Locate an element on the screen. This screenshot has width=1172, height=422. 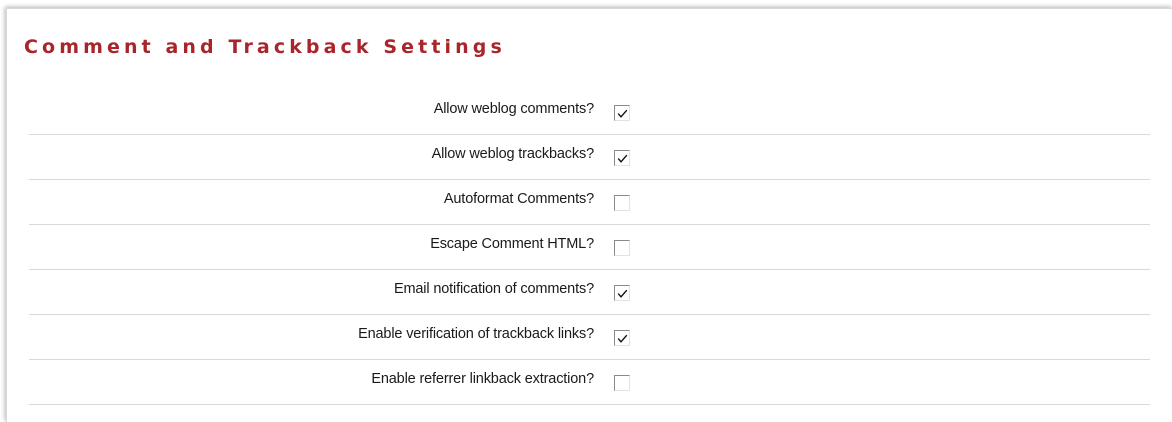
setting-row-verify-trackbacks: Enable verification of trackback links? is located at coordinates (589, 337).